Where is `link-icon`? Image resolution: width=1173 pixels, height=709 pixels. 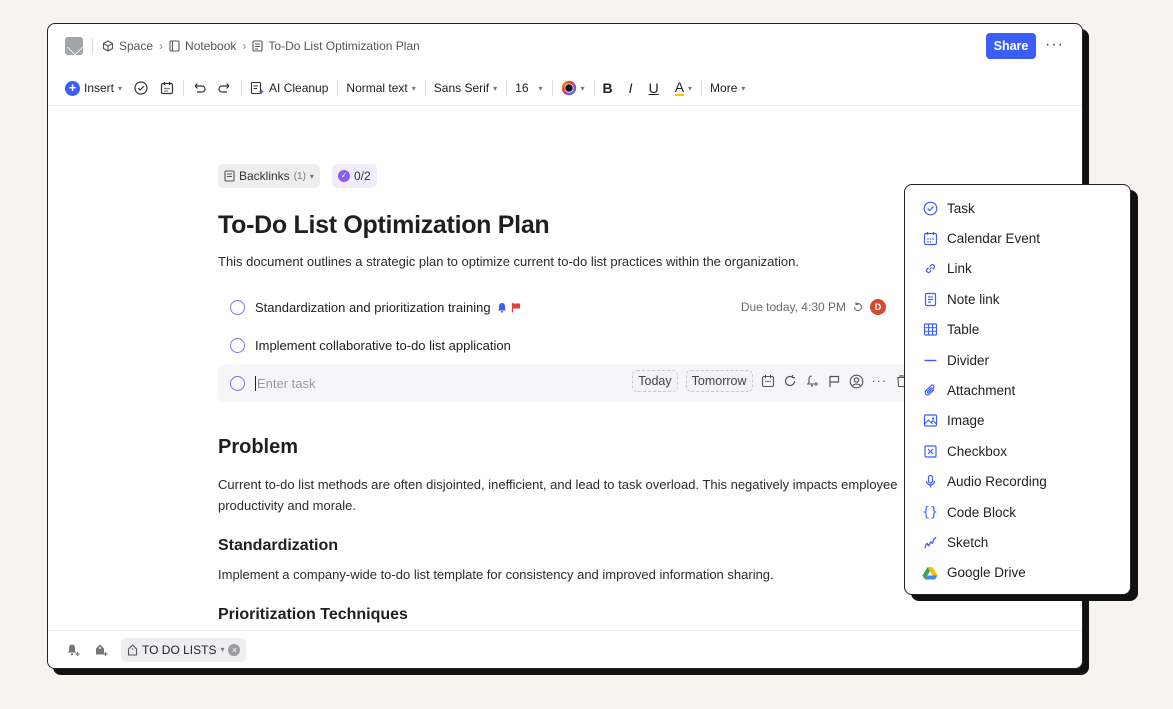 link-icon is located at coordinates (930, 269).